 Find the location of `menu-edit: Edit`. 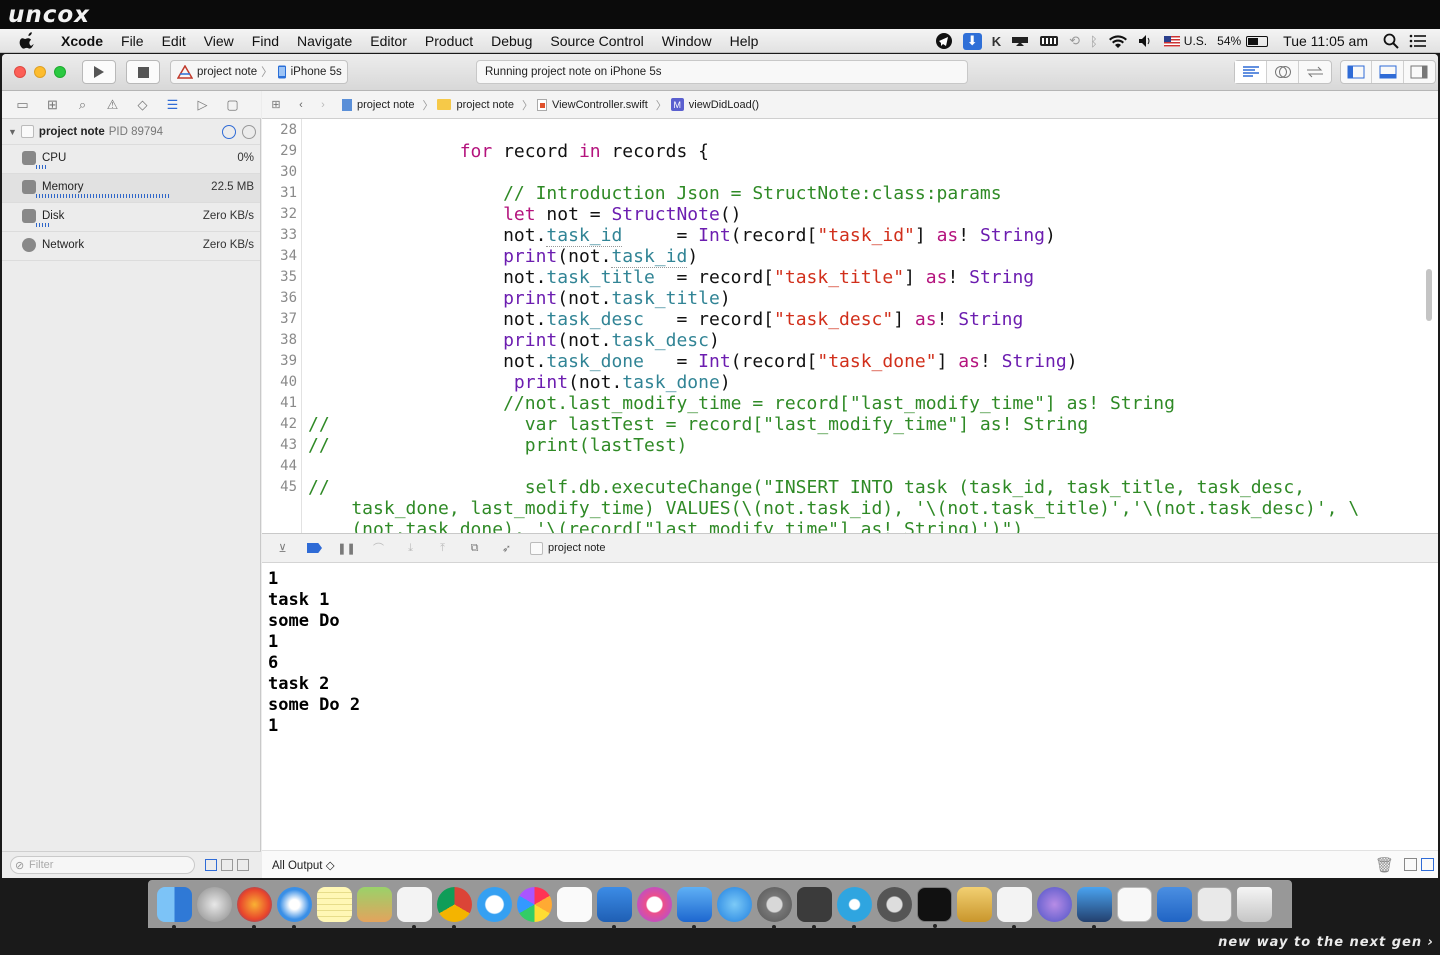

menu-edit: Edit is located at coordinates (174, 41).